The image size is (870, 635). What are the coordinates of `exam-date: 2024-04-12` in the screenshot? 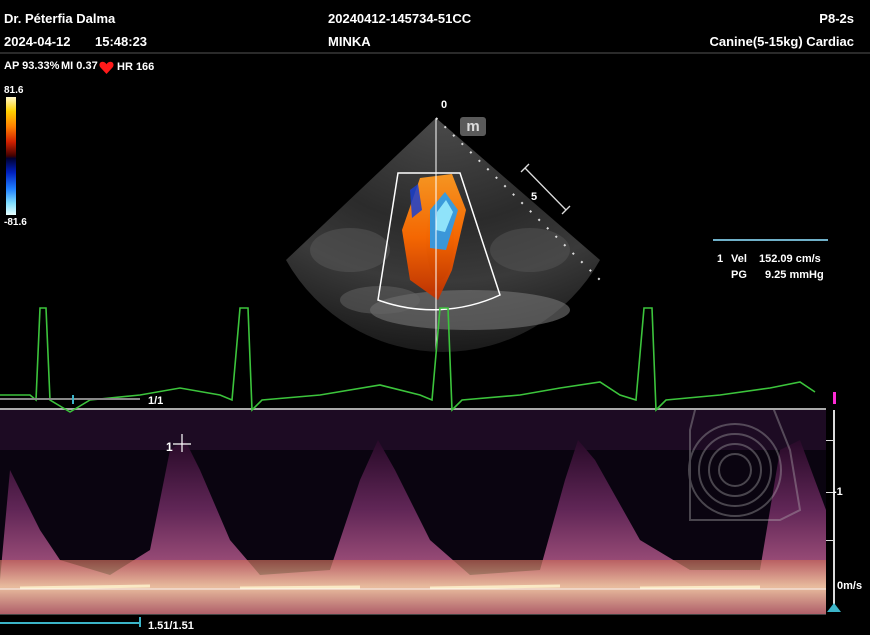 It's located at (37, 41).